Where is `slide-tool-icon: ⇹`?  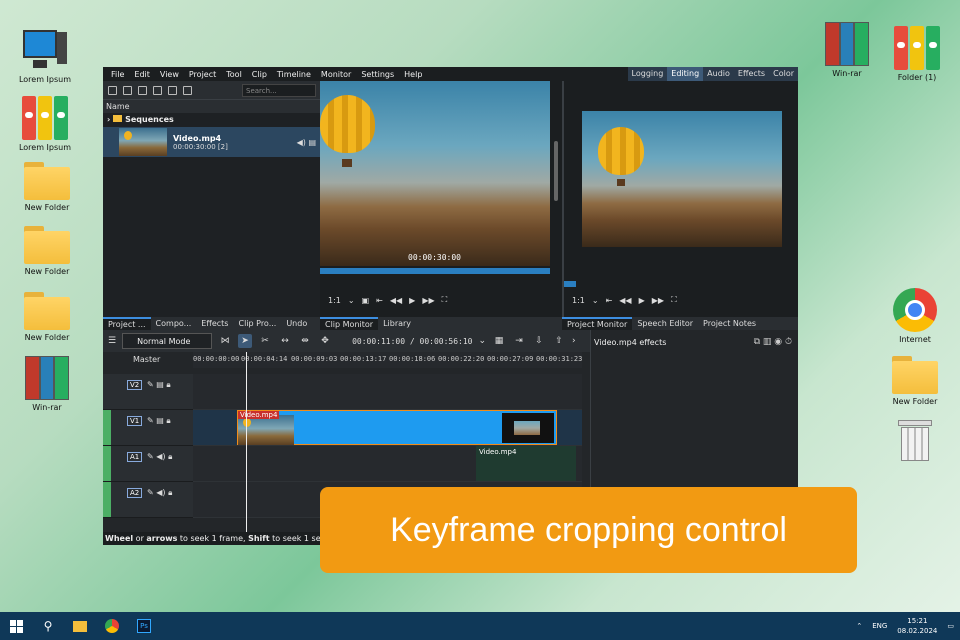
slide-tool-icon: ⇹ is located at coordinates (305, 341).